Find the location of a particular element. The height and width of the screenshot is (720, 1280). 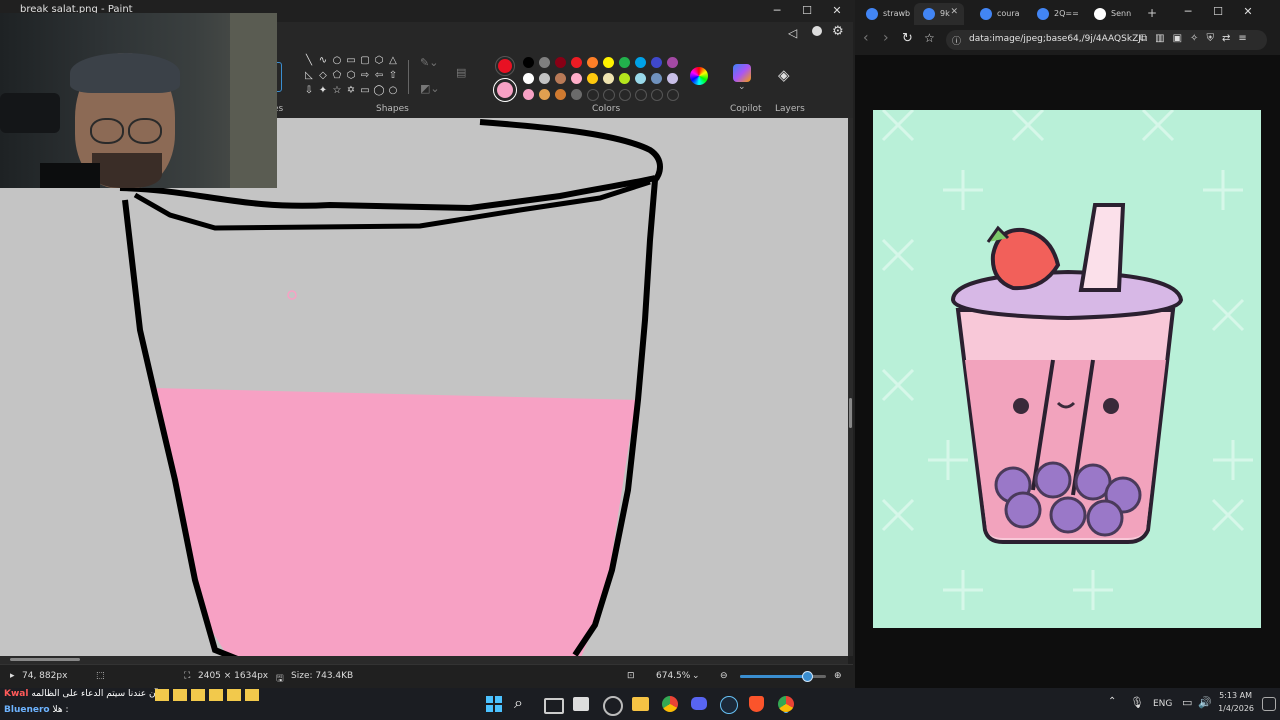

cloud-shape-icon: ○ is located at coordinates (393, 91).